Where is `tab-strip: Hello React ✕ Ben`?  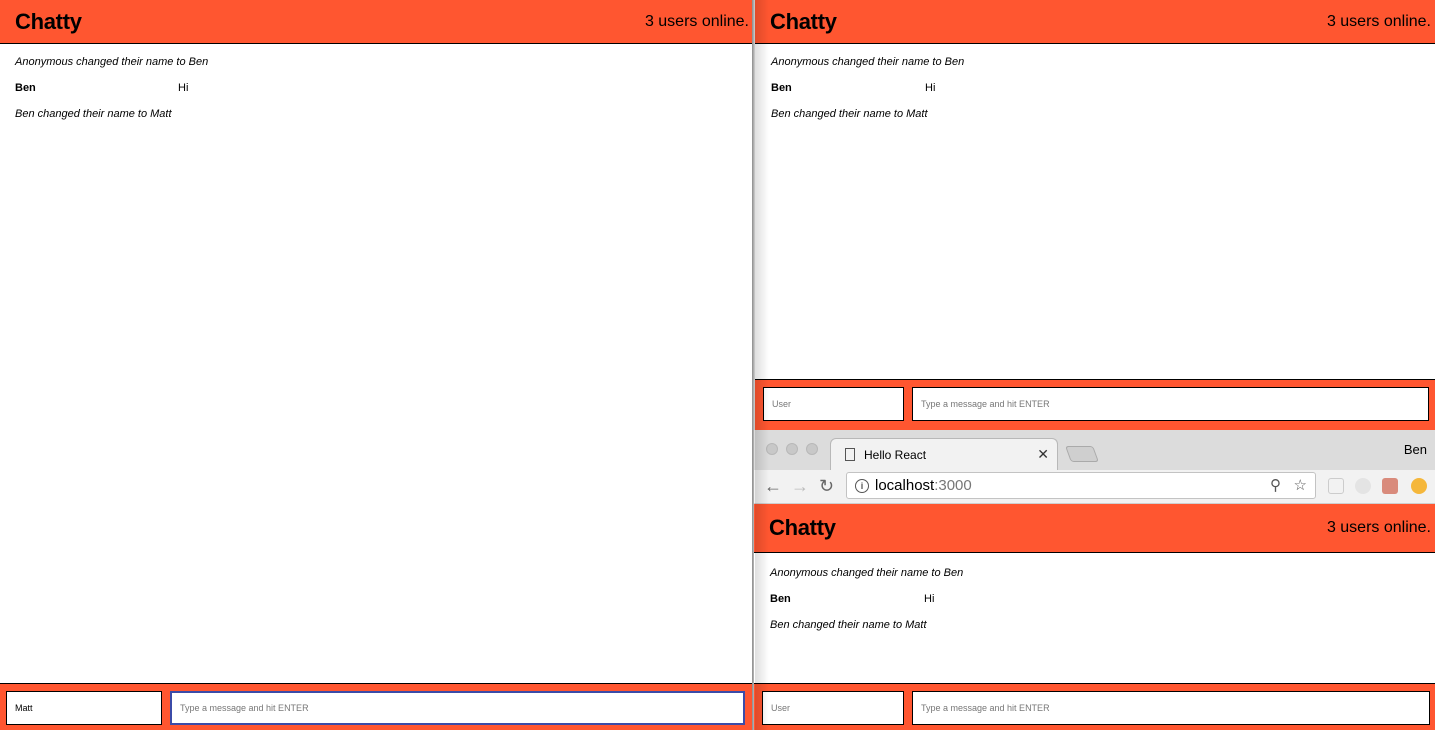
tab-strip: Hello React ✕ Ben is located at coordinates (1094, 450).